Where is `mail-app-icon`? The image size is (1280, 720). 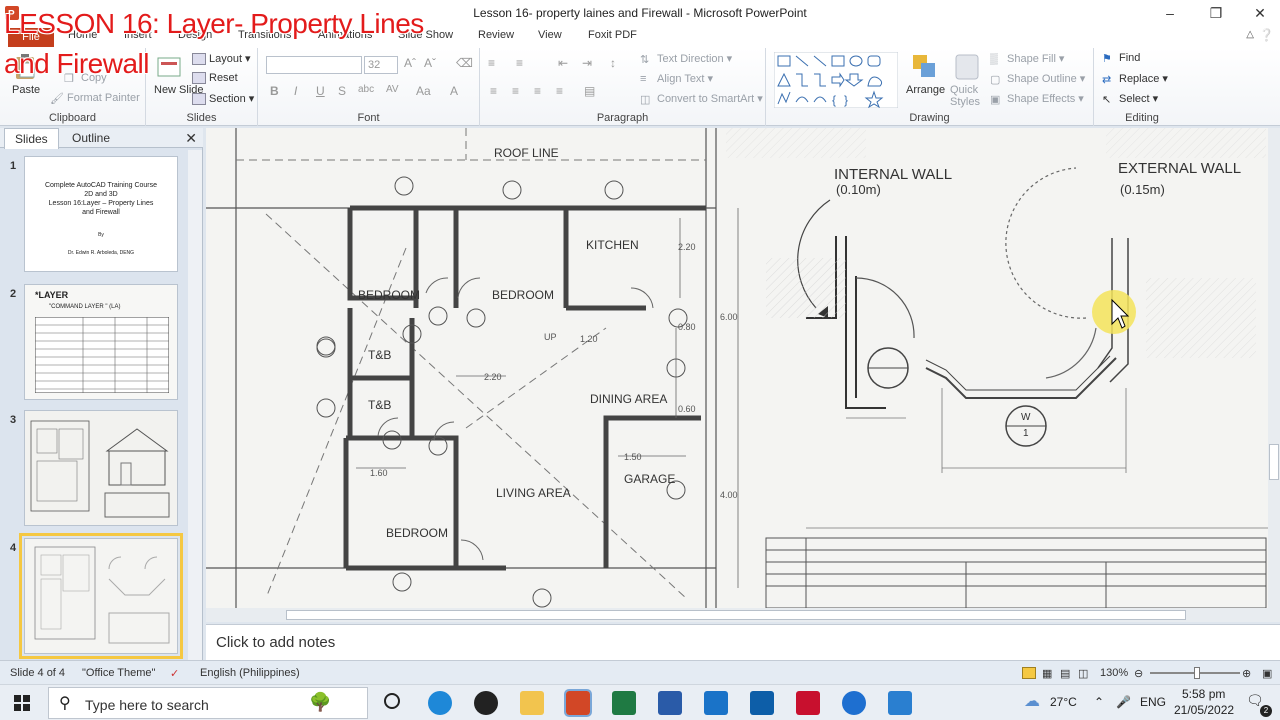 mail-app-icon is located at coordinates (716, 703).